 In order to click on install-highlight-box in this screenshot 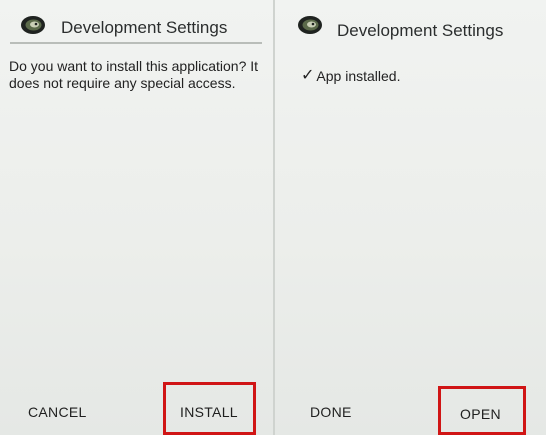, I will do `click(209, 408)`.